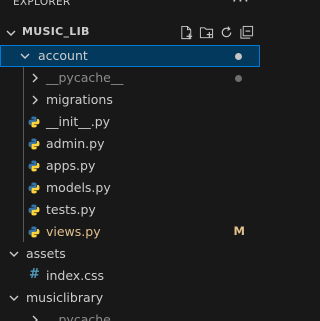 This screenshot has height=321, width=320. I want to click on tree-item-init-py: __init__.py, so click(130, 122).